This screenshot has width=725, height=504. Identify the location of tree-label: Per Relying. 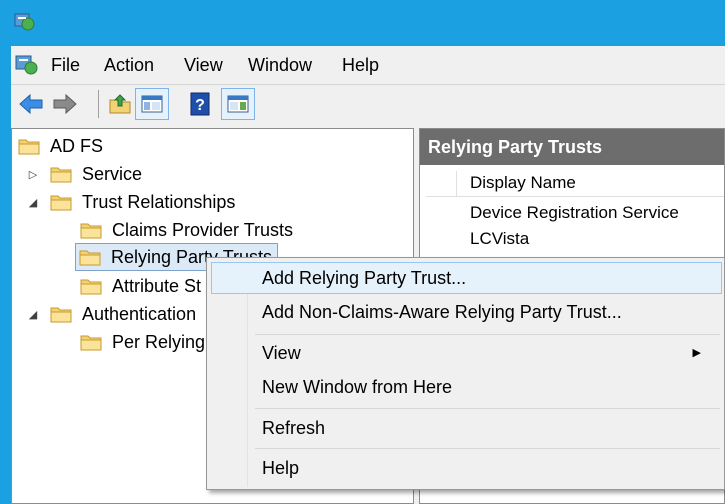
(159, 342).